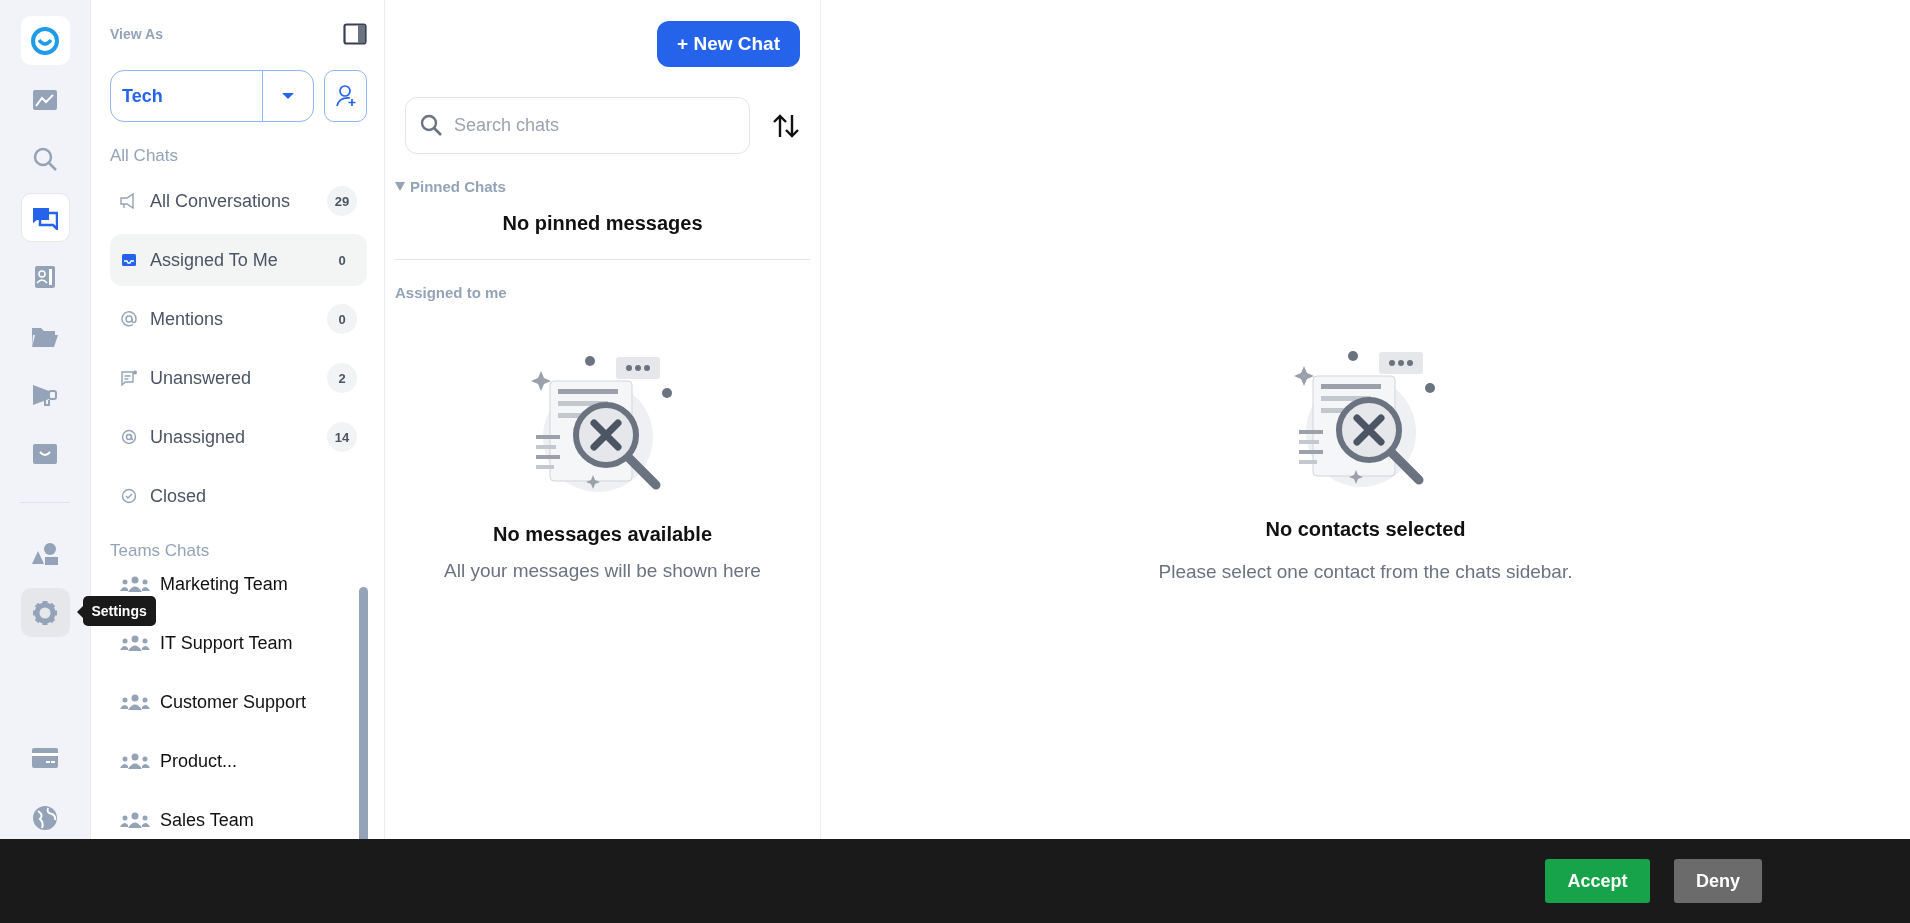  I want to click on section-heading: Teams Chats, so click(160, 551).